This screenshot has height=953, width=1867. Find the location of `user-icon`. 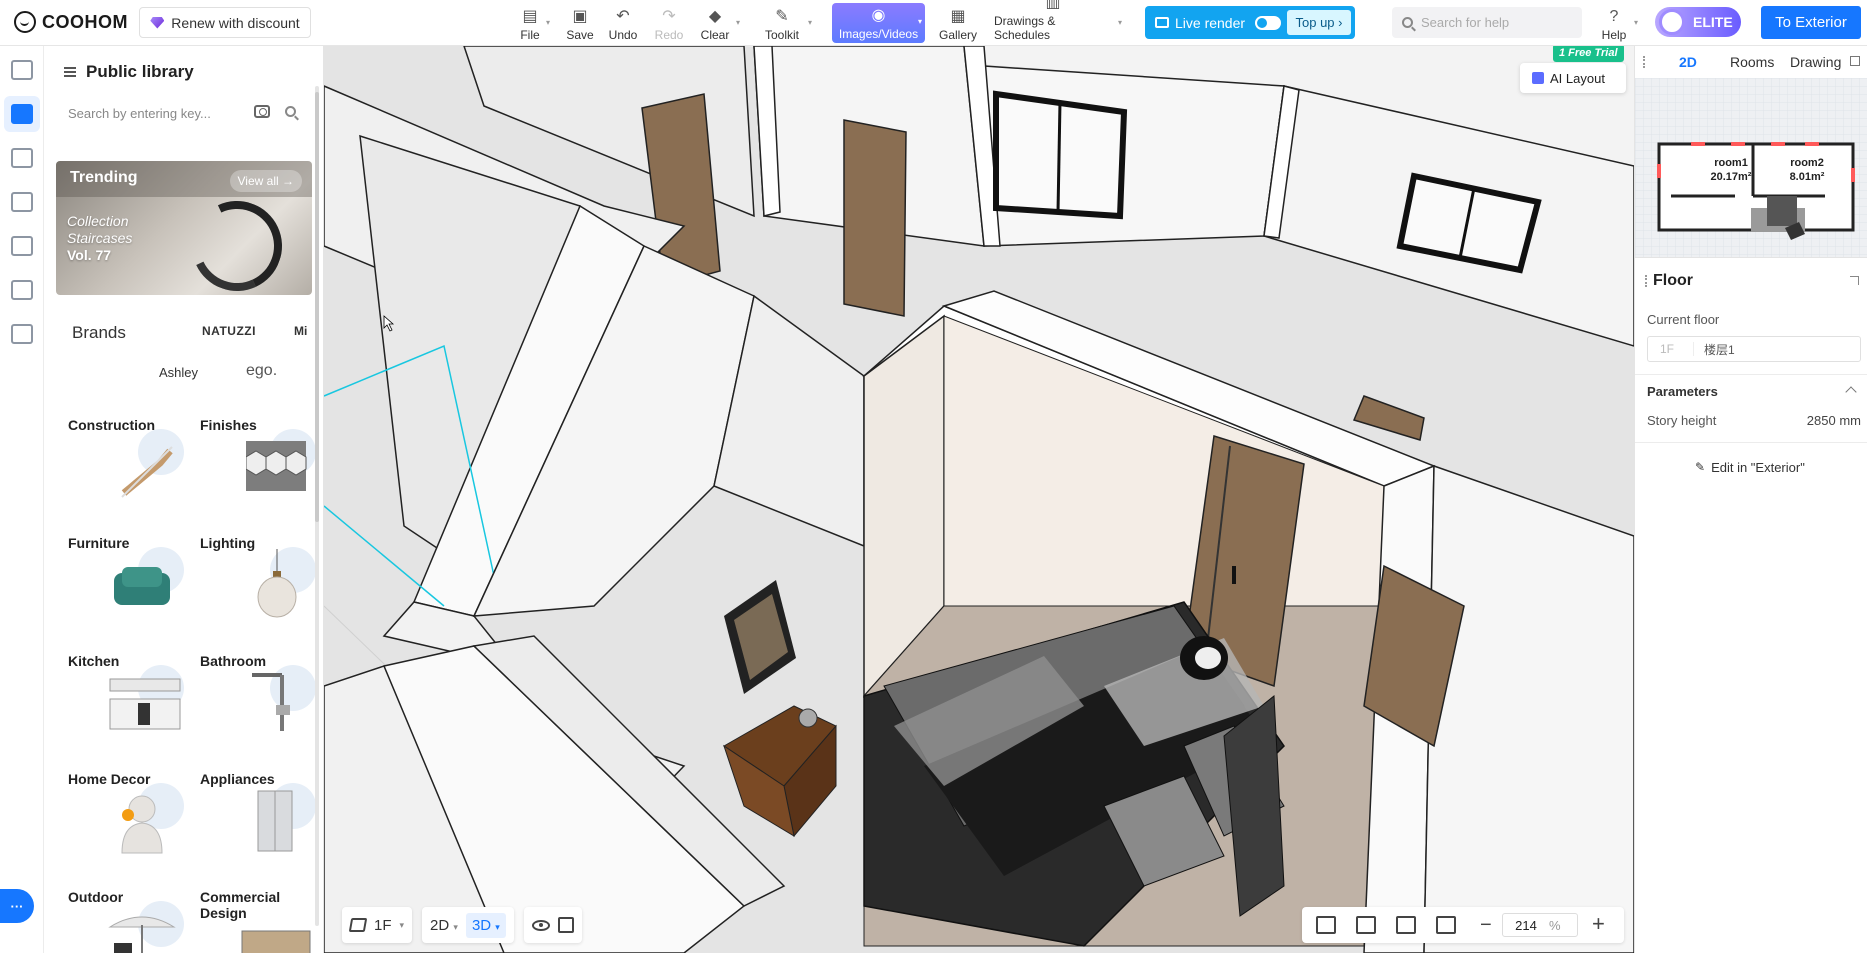

user-icon is located at coordinates (22, 246).